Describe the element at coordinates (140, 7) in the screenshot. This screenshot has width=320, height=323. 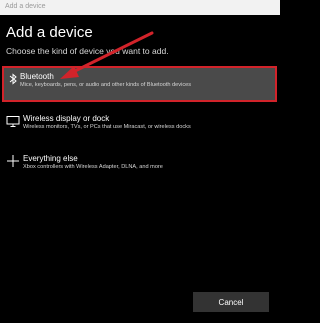
I see `window-title: Add a device` at that location.